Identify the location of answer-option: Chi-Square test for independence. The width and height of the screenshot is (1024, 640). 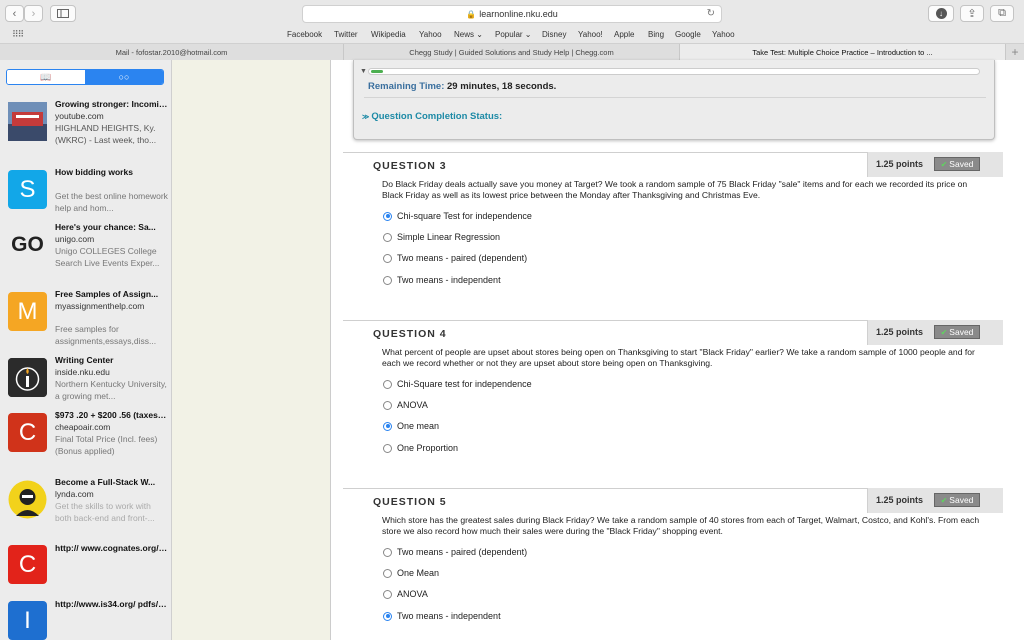
(457, 384).